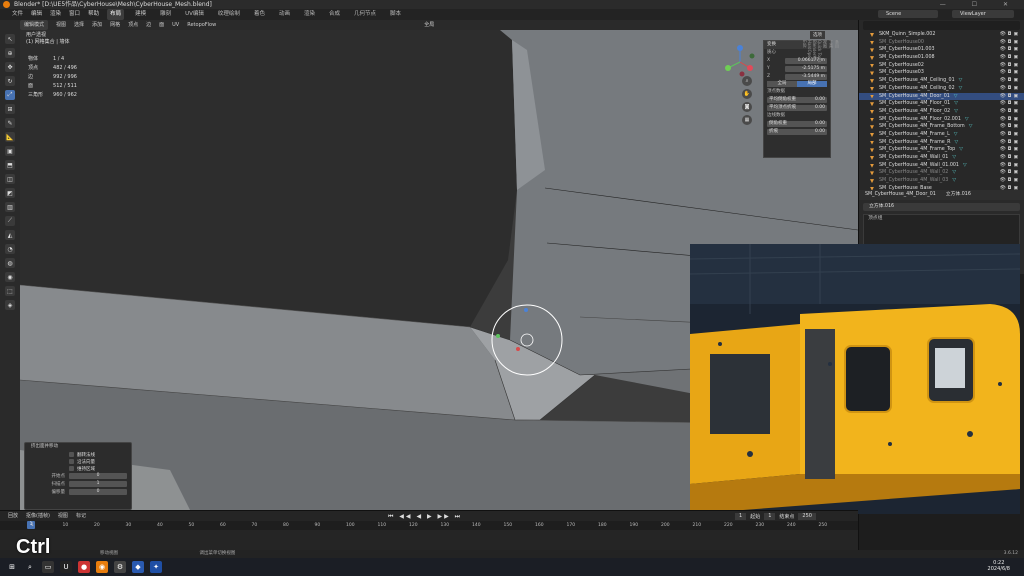 This screenshot has width=1024, height=576. Describe the element at coordinates (309, 14) in the screenshot. I see `workspace-tab-rendering: 渲染` at that location.